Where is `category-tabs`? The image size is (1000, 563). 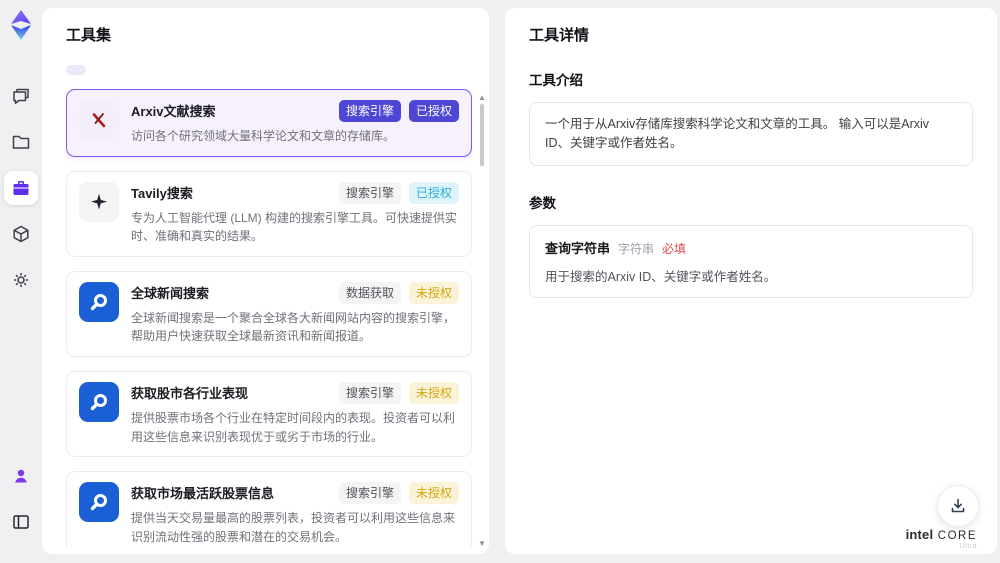 category-tabs is located at coordinates (272, 70).